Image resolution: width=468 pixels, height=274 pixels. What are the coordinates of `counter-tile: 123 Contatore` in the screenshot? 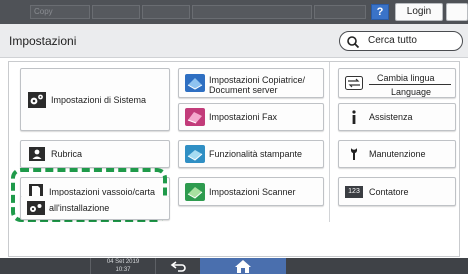 It's located at (397, 191).